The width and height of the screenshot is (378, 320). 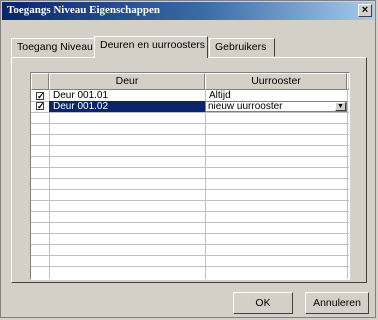 I want to click on close-icon: ×, so click(x=365, y=10).